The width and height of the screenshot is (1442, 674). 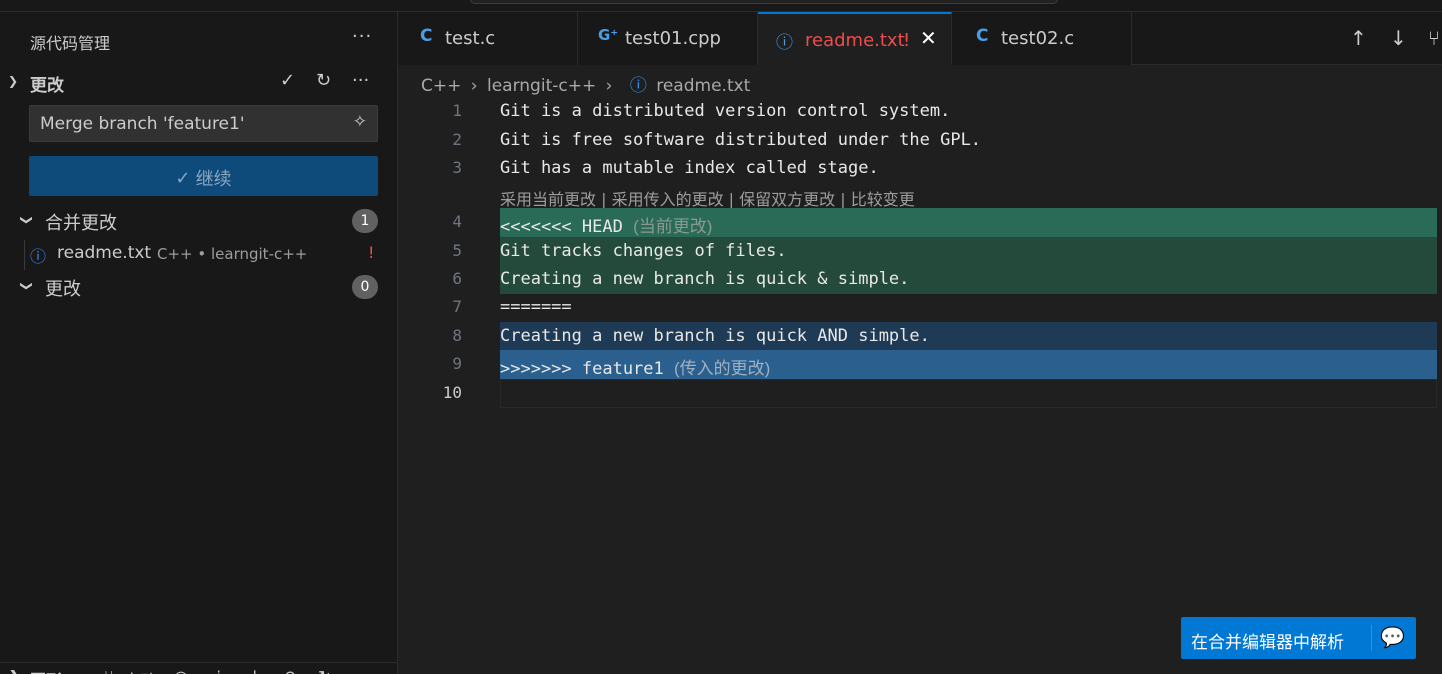 I want to click on line-number: 8, so click(x=457, y=335).